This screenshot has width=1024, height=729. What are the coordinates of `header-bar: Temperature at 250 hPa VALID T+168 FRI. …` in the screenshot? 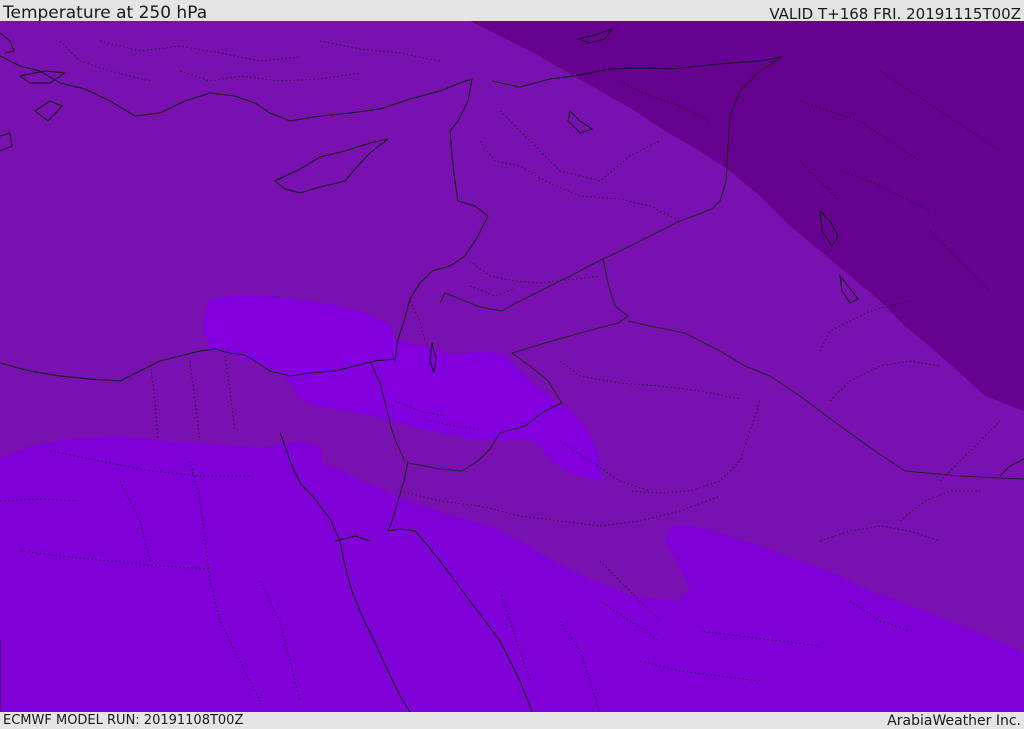 It's located at (512, 11).